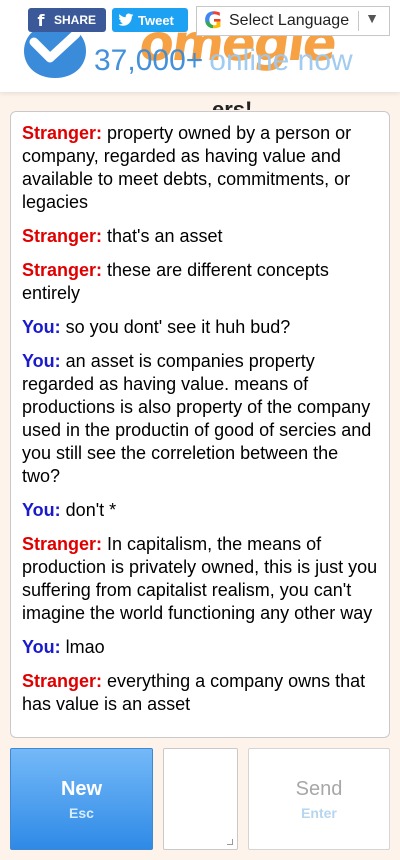 This screenshot has height=860, width=400. I want to click on tweet-label: Tweet, so click(156, 20).